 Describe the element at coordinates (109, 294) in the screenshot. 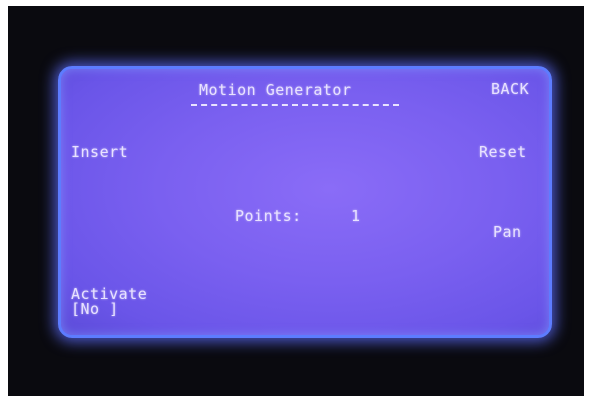

I see `activate-button: Activate` at that location.